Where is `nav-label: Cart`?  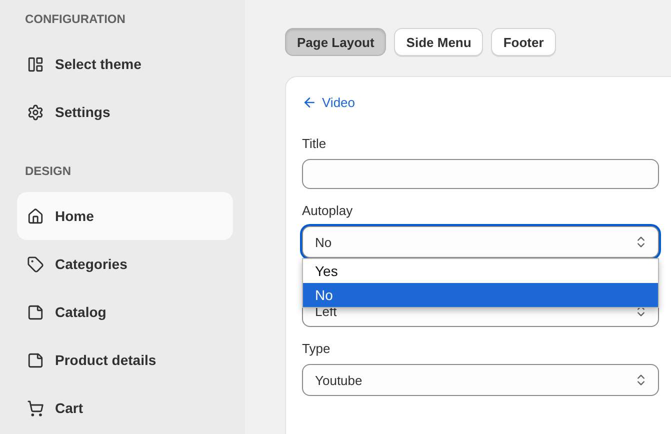 nav-label: Cart is located at coordinates (69, 408).